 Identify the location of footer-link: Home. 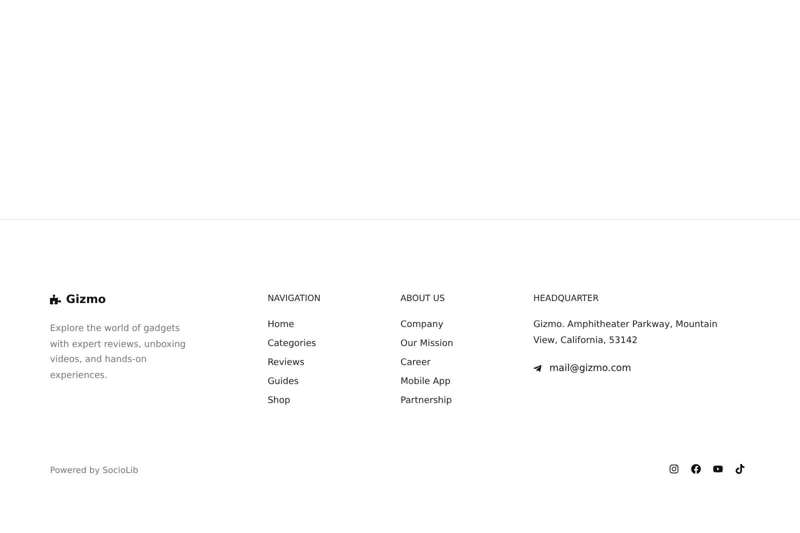
(334, 325).